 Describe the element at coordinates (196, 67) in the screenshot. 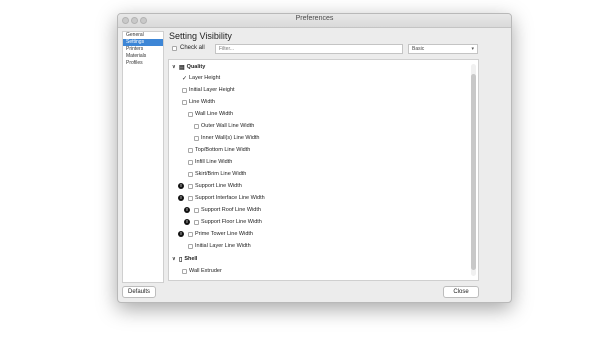

I see `category-label: Quality` at that location.